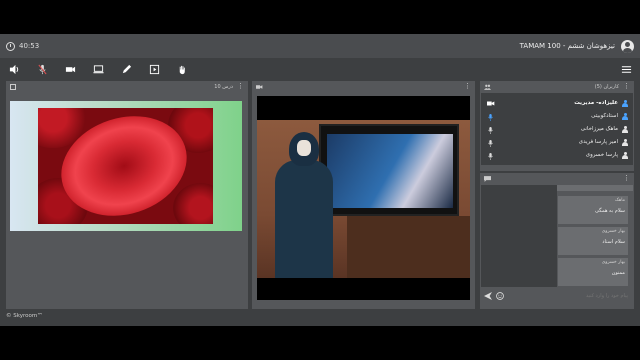 Image resolution: width=640 pixels, height=360 pixels. Describe the element at coordinates (519, 236) in the screenshot. I see `chat-left-area` at that location.